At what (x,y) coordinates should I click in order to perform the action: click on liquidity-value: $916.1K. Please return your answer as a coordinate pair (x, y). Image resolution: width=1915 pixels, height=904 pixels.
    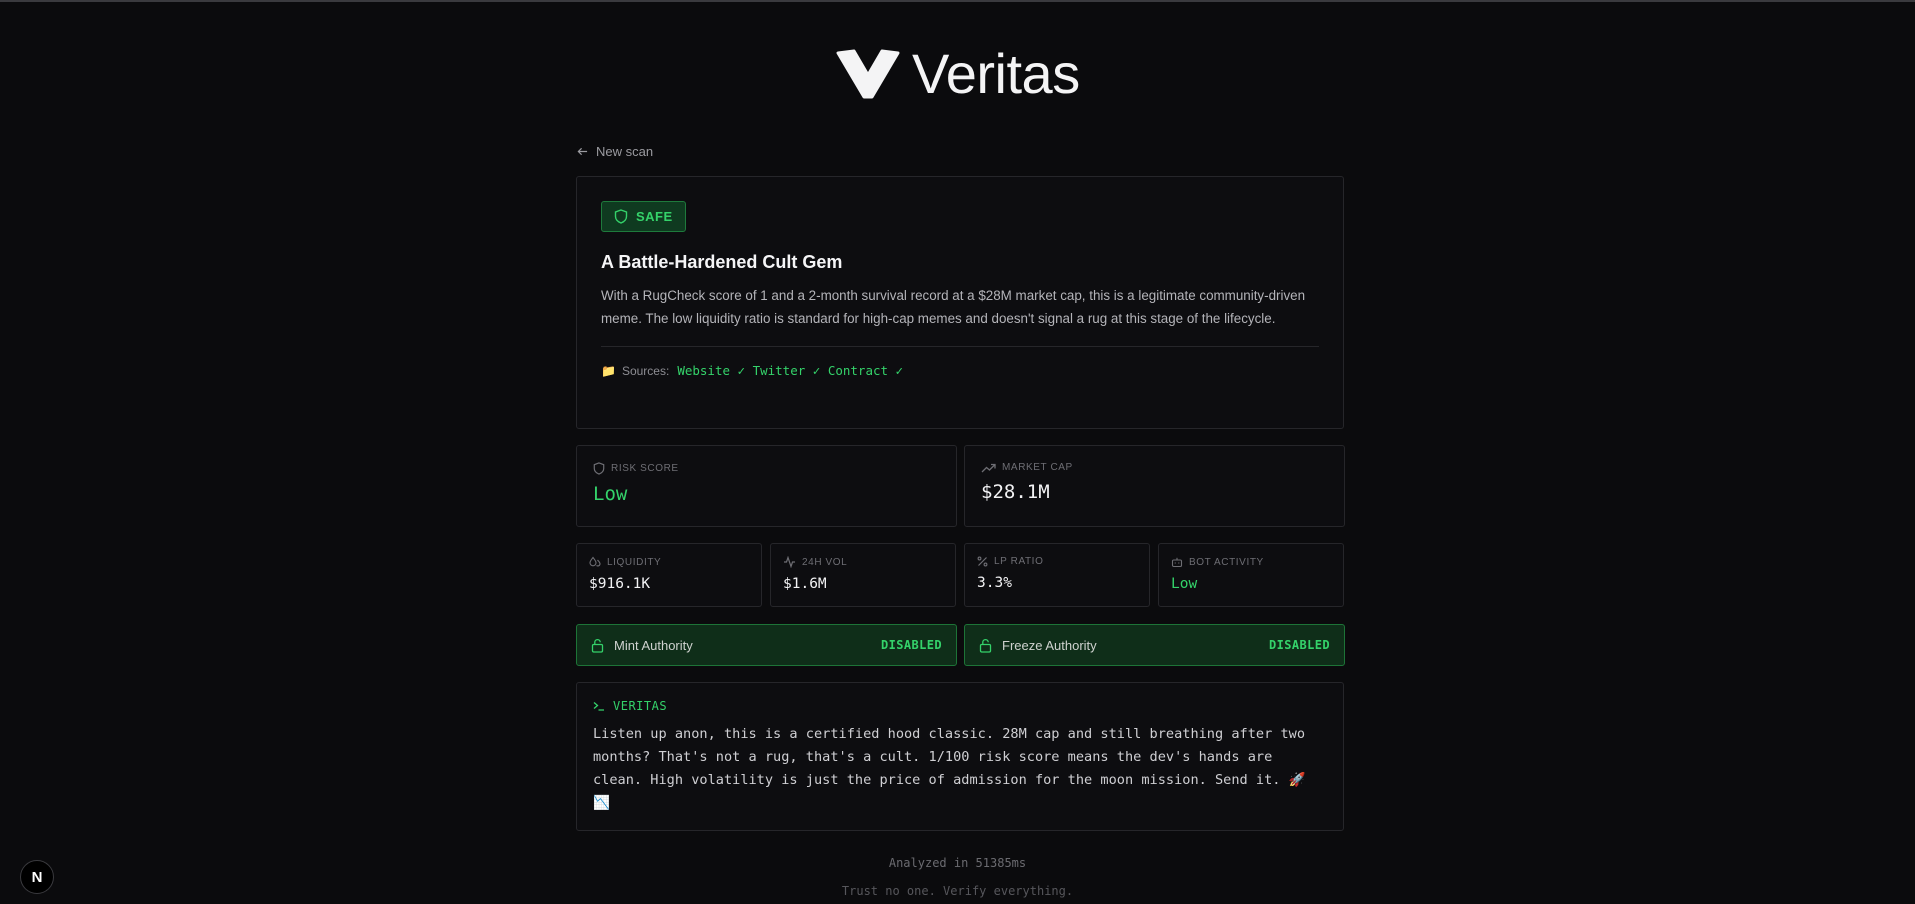
    Looking at the image, I should click on (620, 584).